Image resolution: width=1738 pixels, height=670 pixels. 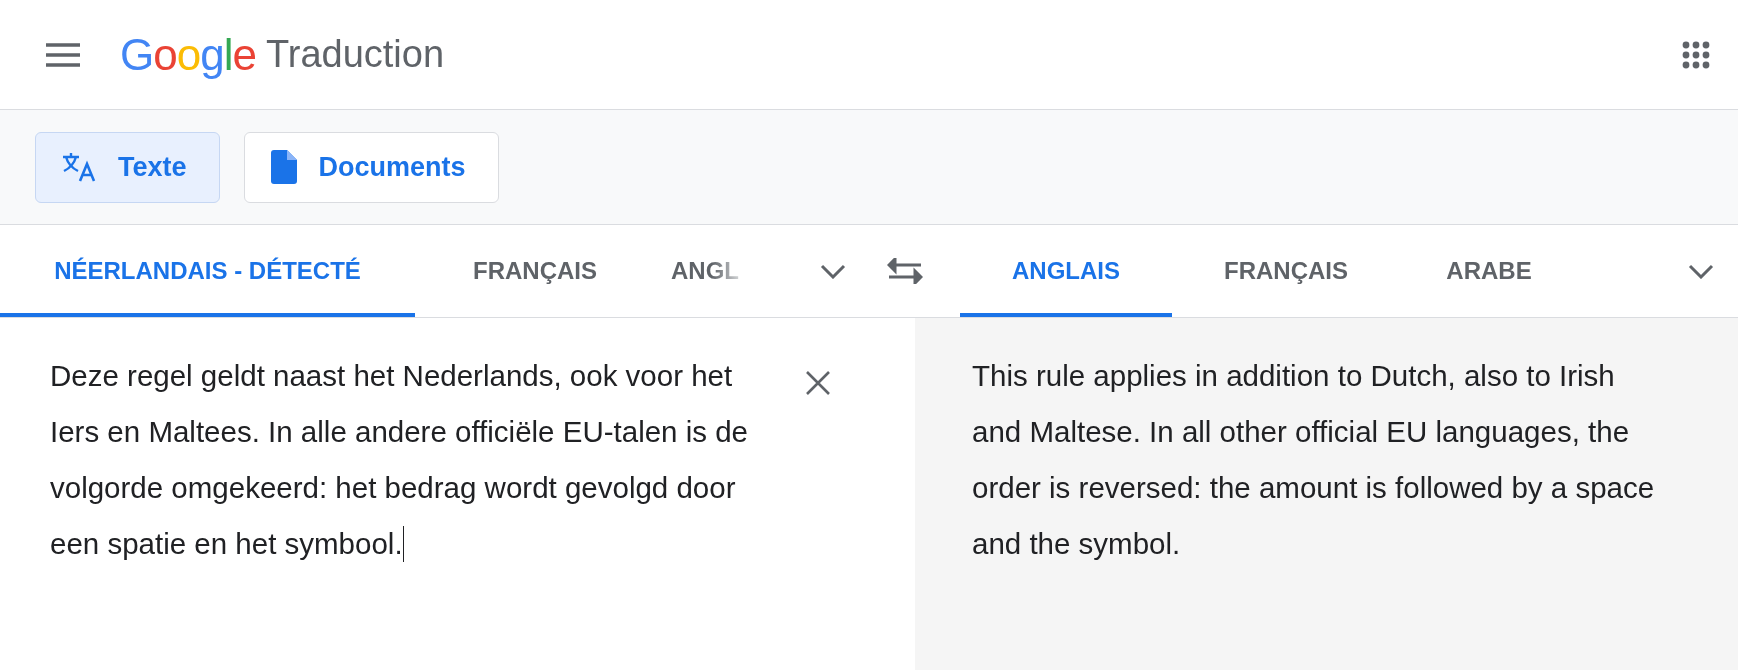 I want to click on language-tab: ANGL, so click(x=725, y=271).